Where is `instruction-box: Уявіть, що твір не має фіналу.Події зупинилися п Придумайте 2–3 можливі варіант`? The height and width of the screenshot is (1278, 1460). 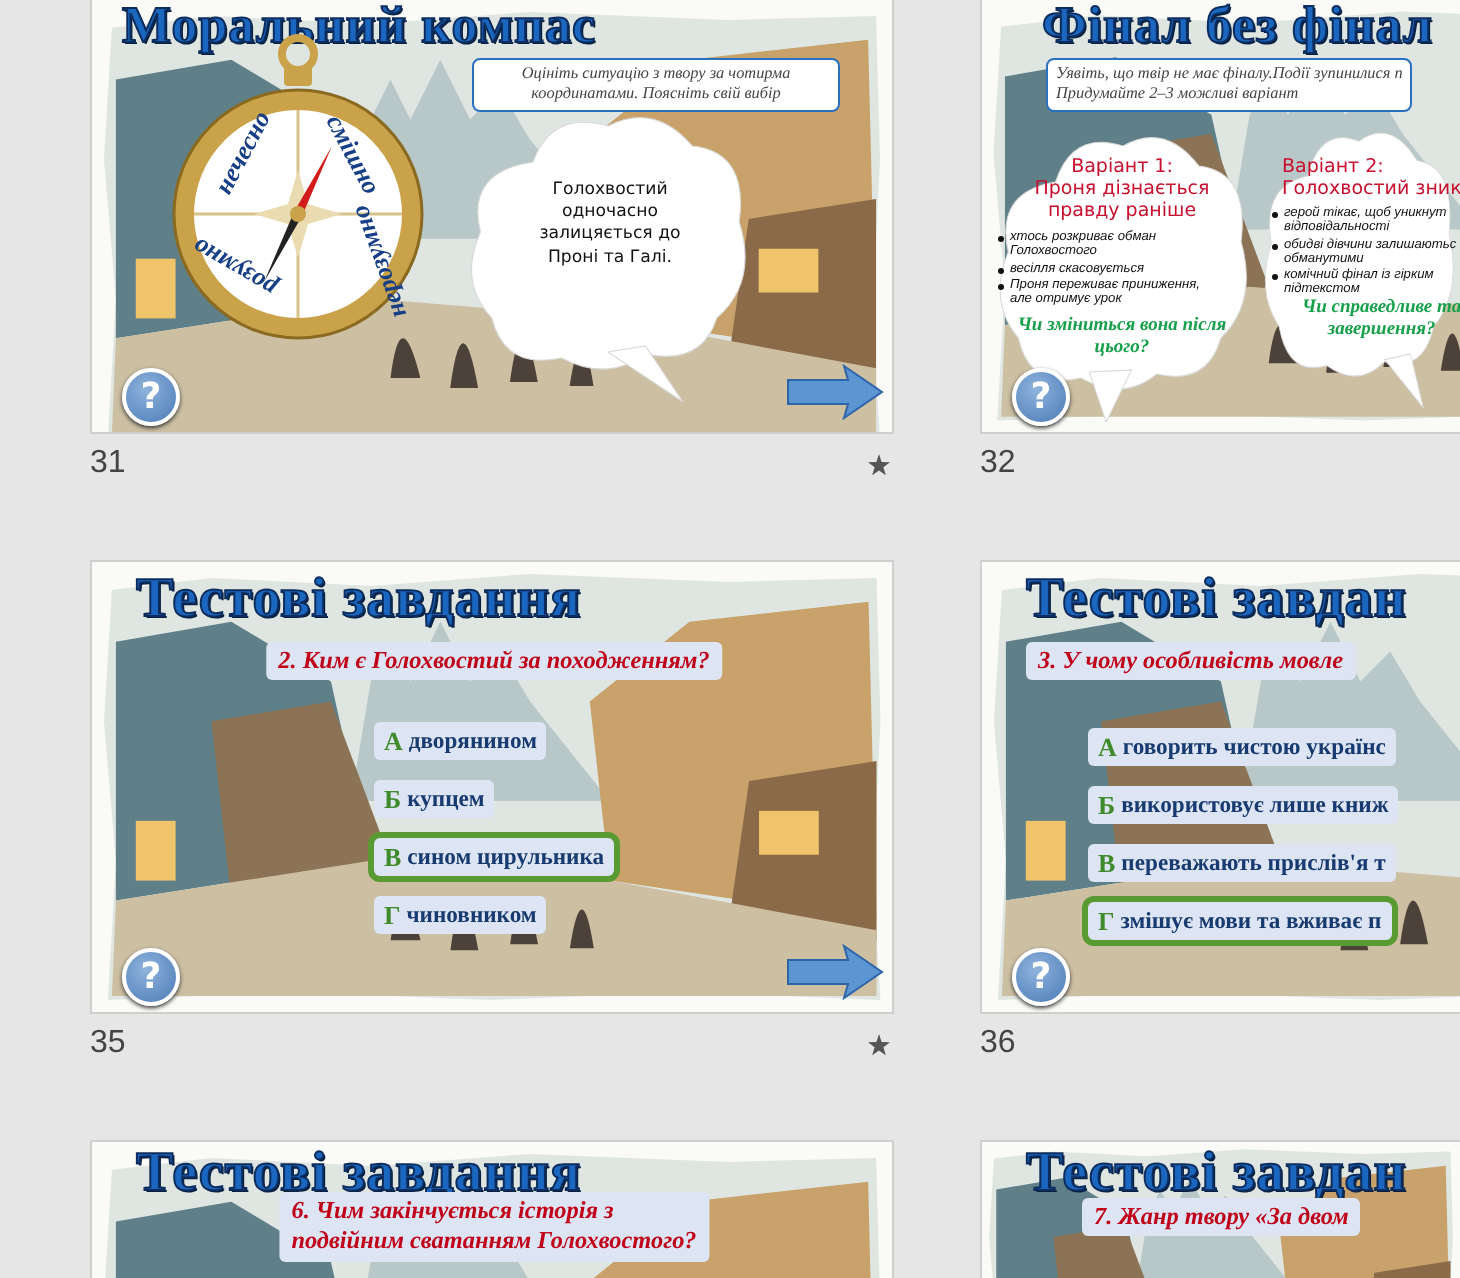 instruction-box: Уявіть, що твір не має фіналу.Події зупинилися п Придумайте 2–3 можливі варіант is located at coordinates (1229, 84).